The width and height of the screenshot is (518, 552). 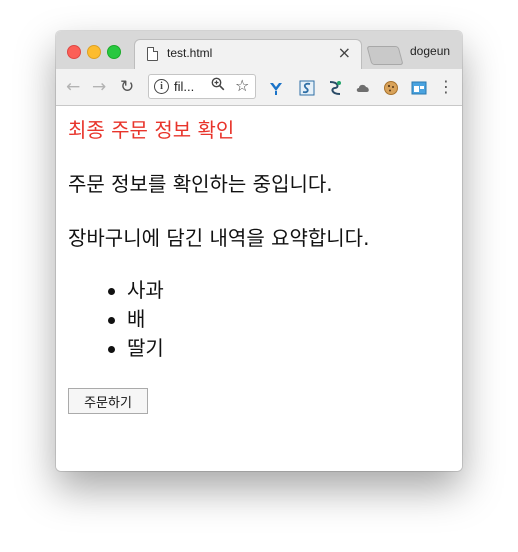 I want to click on extension-window-icon, so click(x=419, y=88).